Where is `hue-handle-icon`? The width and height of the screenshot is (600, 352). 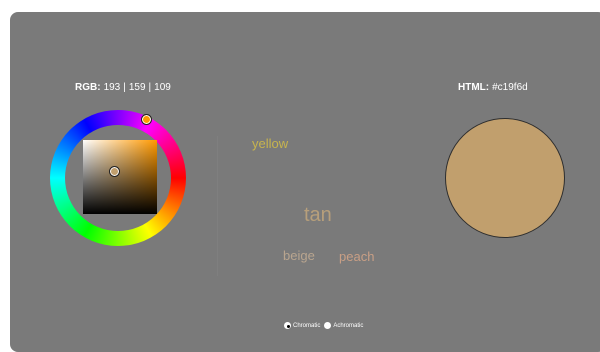 hue-handle-icon is located at coordinates (146, 119).